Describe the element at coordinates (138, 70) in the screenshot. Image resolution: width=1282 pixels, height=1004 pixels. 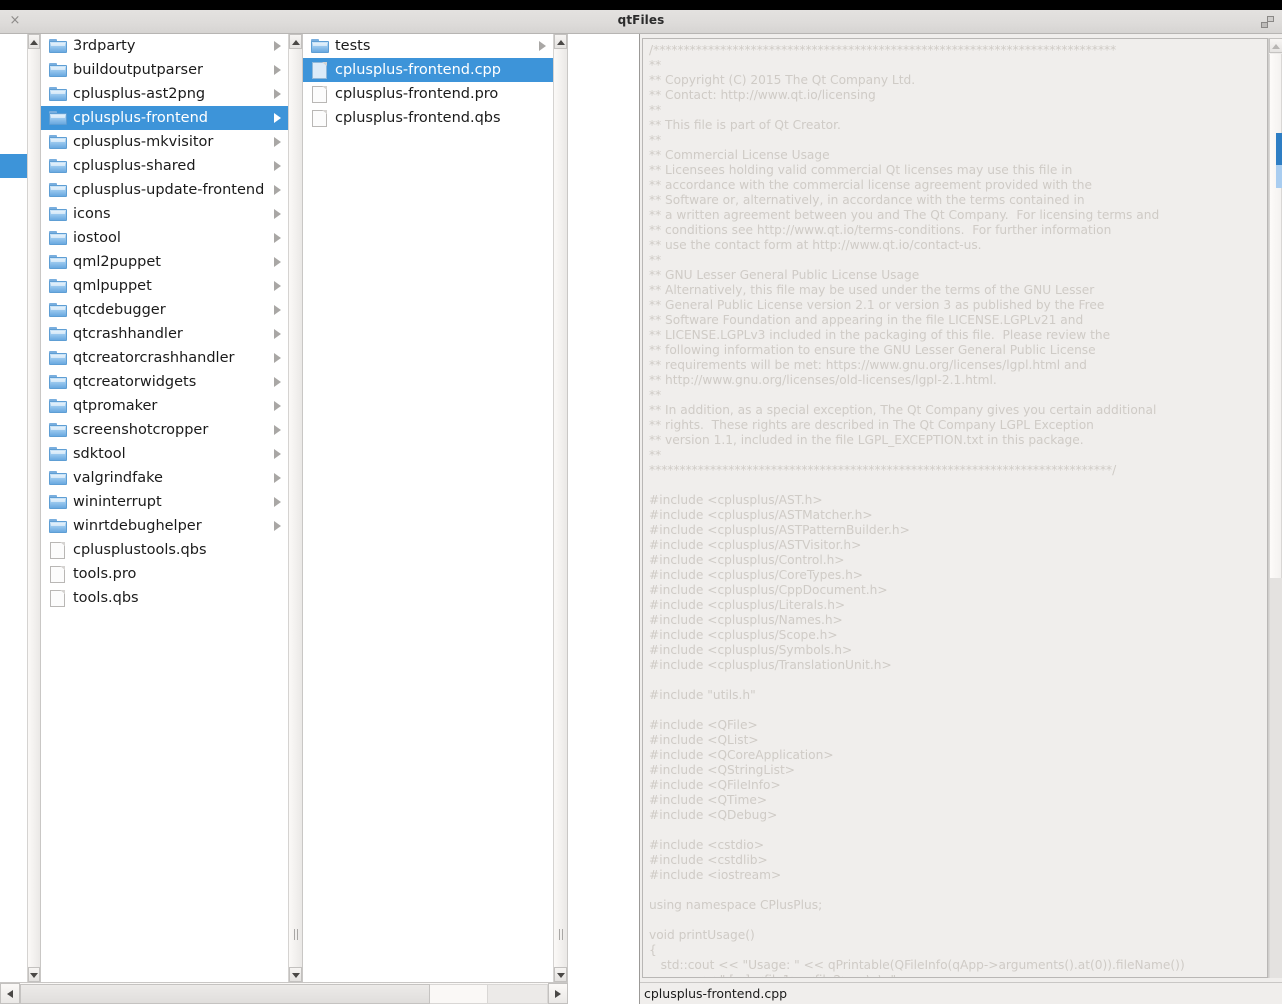
I see `list-item-label: buildoutputparser` at that location.